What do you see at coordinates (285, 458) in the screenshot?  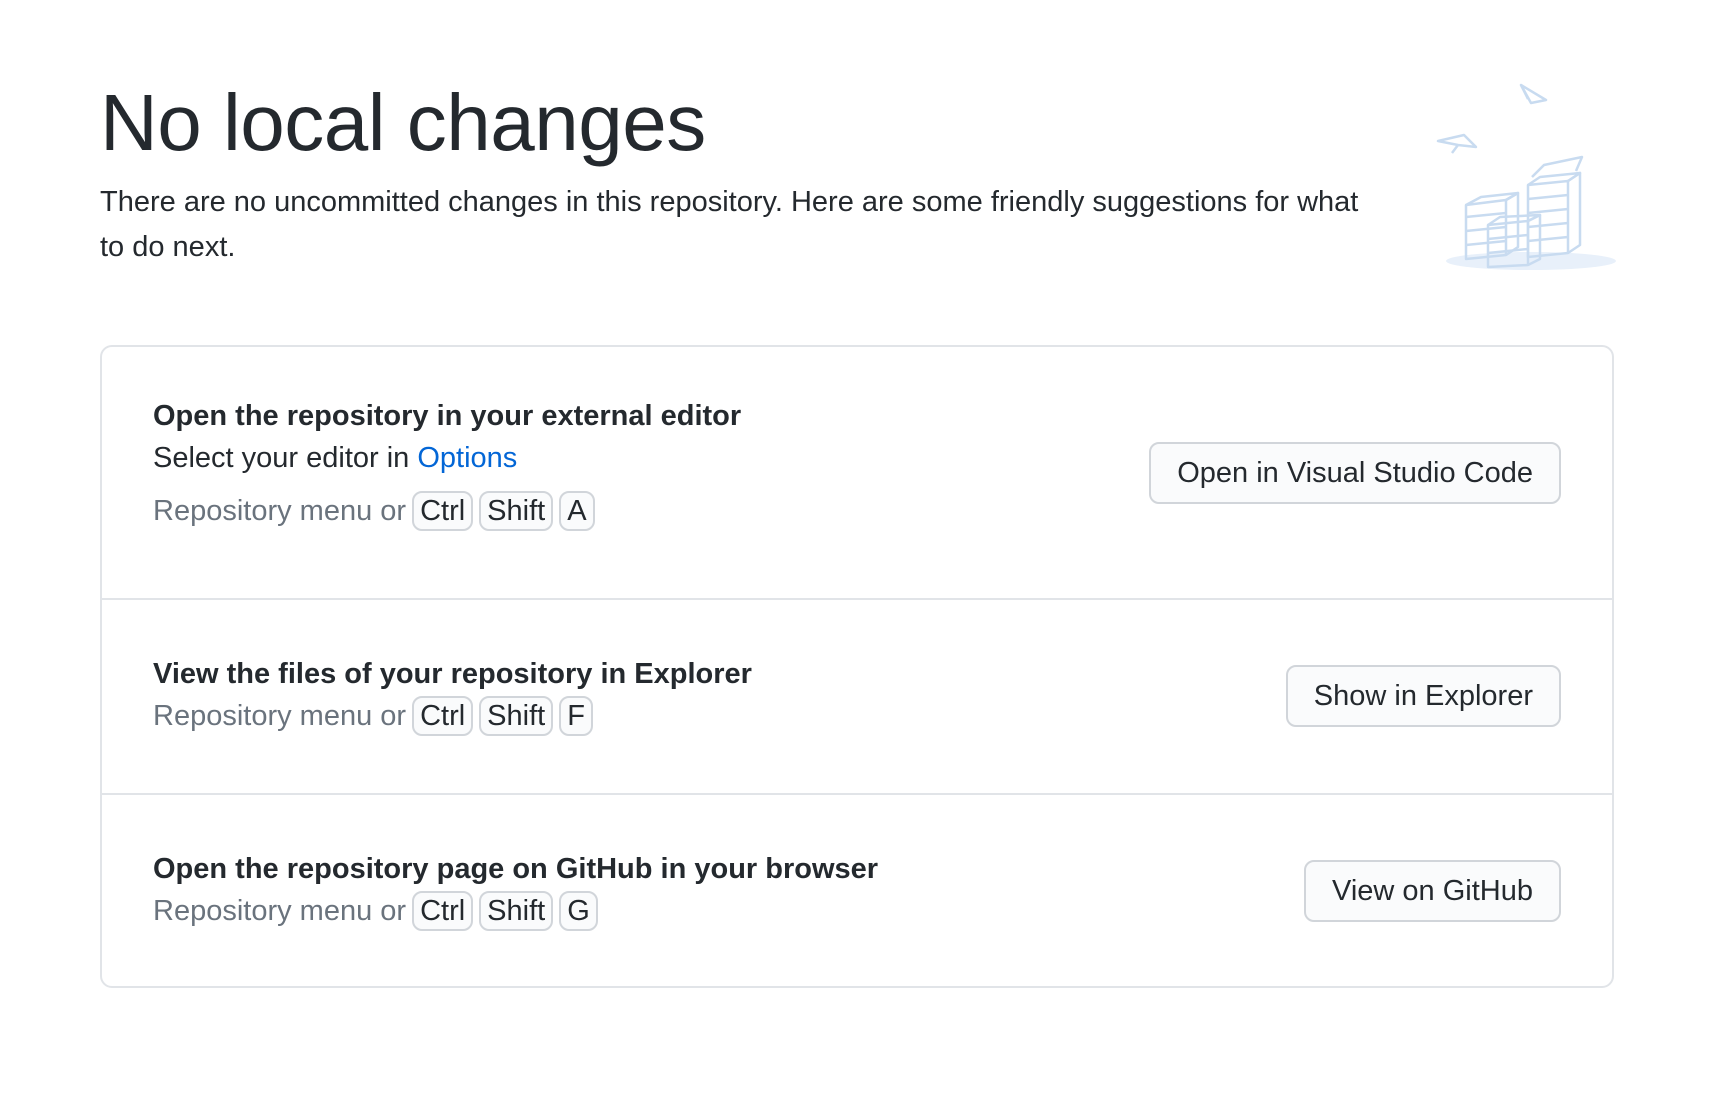 I see `description-prefix: Select your editor in` at bounding box center [285, 458].